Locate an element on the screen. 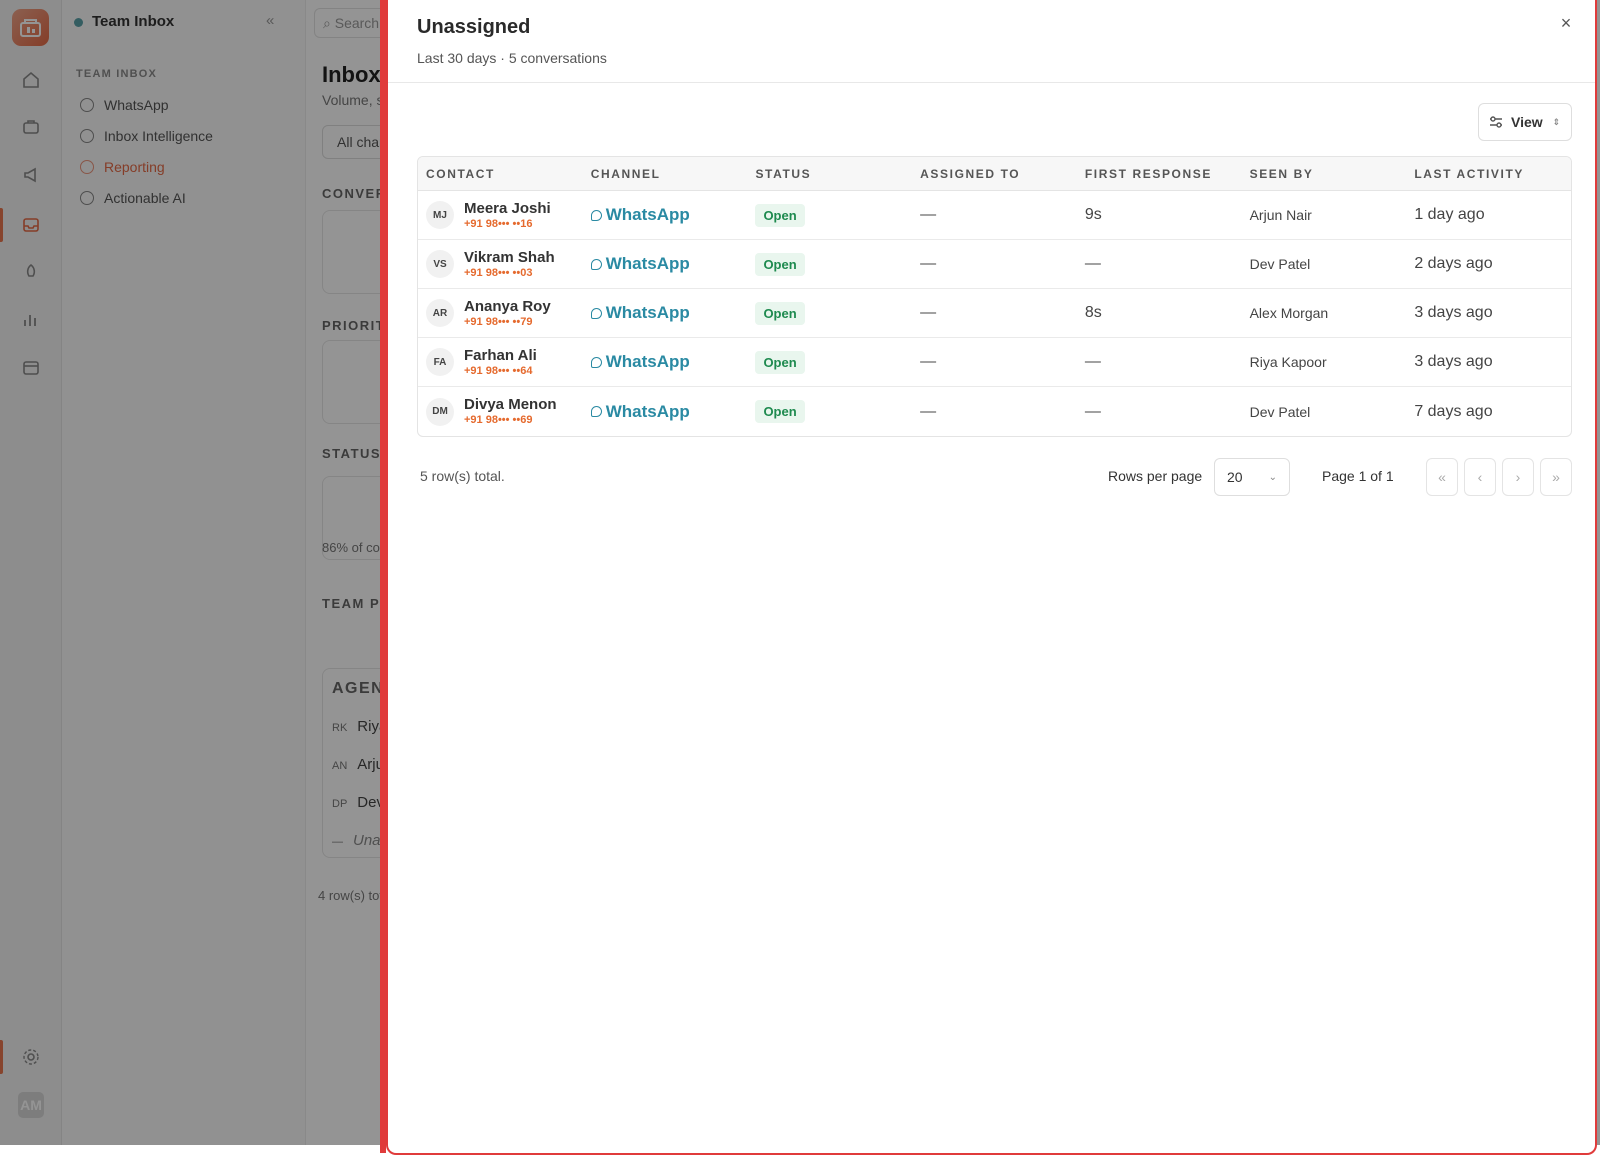  contact-cell: AR Ananya Roy +91 98••• ••79 is located at coordinates (500, 313).